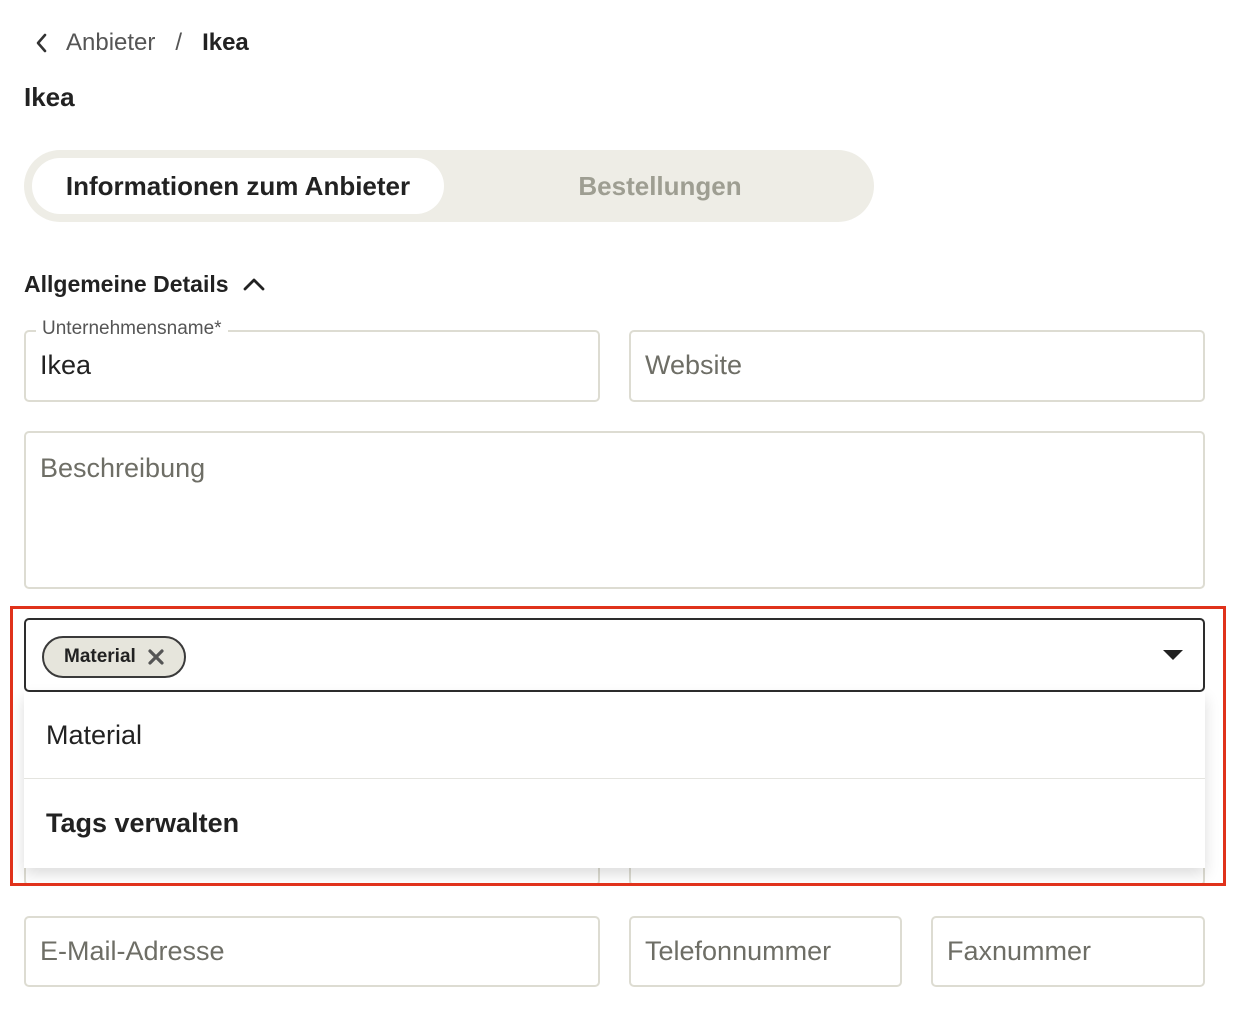 This screenshot has width=1258, height=1010. What do you see at coordinates (123, 468) in the screenshot?
I see `description-placeholder: Beschreibung` at bounding box center [123, 468].